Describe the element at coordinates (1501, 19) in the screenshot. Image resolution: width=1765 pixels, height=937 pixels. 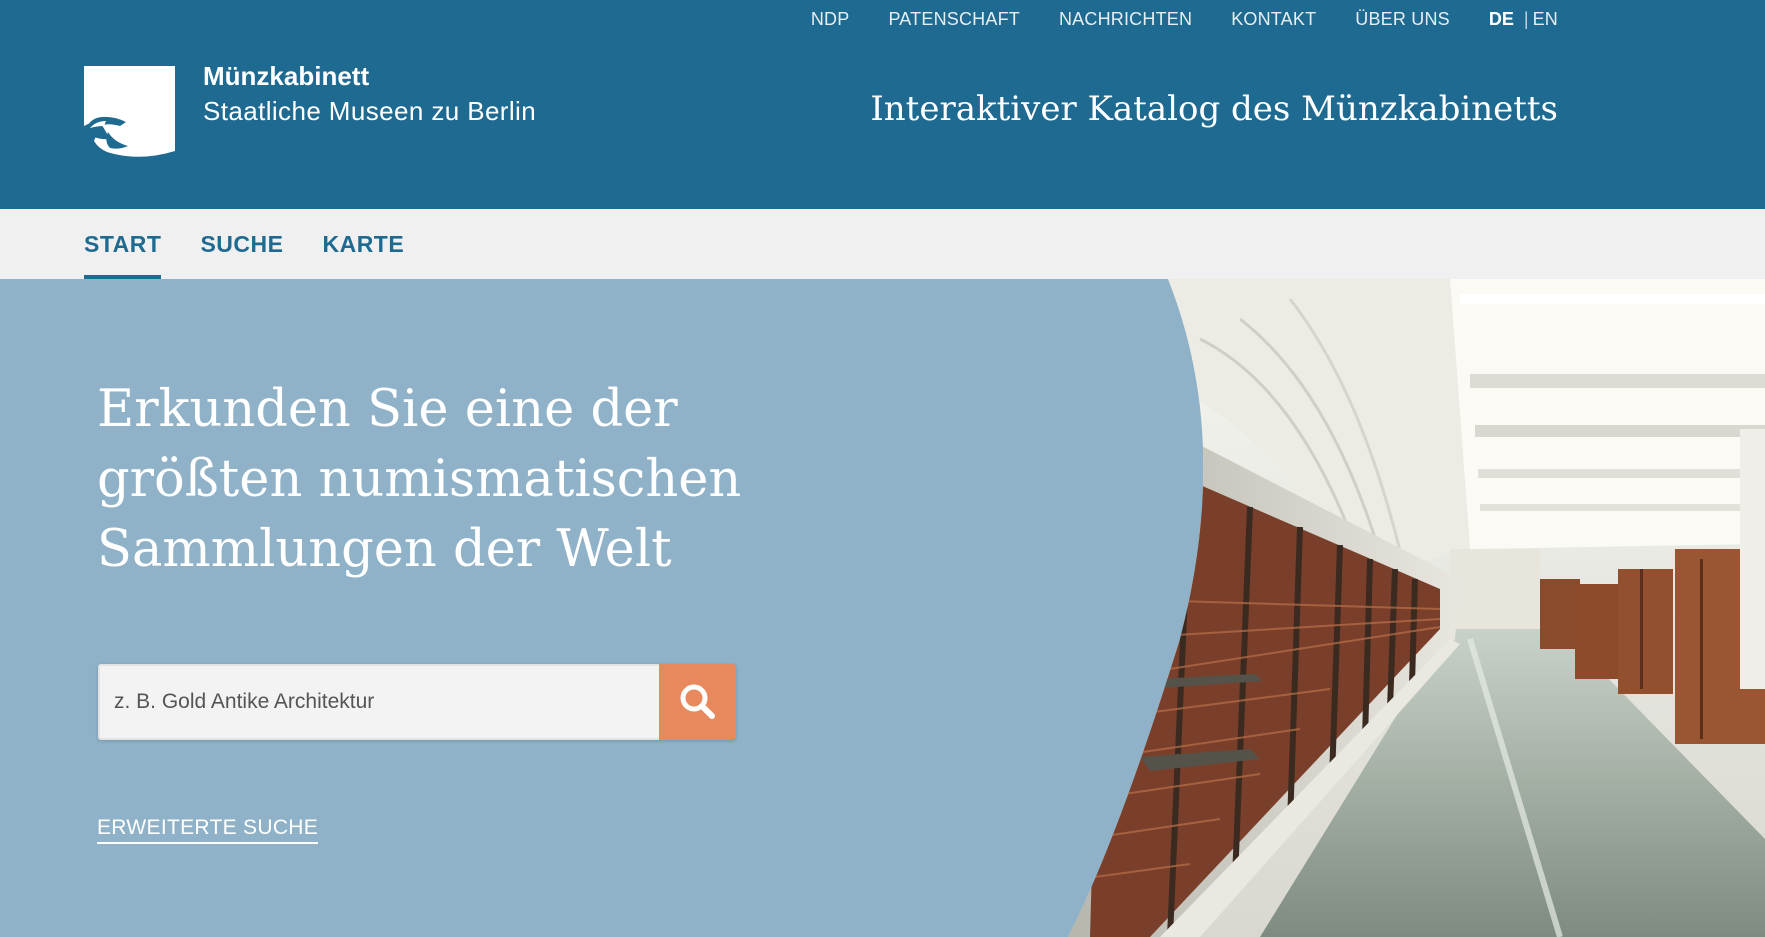
I see `lang-de: DE` at that location.